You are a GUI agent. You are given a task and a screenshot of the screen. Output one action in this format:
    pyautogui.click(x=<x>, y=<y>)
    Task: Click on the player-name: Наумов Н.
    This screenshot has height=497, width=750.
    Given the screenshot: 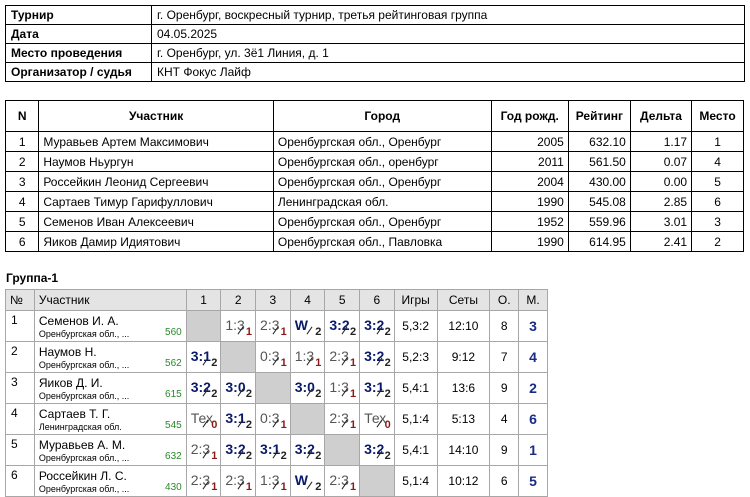 What is the action you would take?
    pyautogui.click(x=67, y=352)
    